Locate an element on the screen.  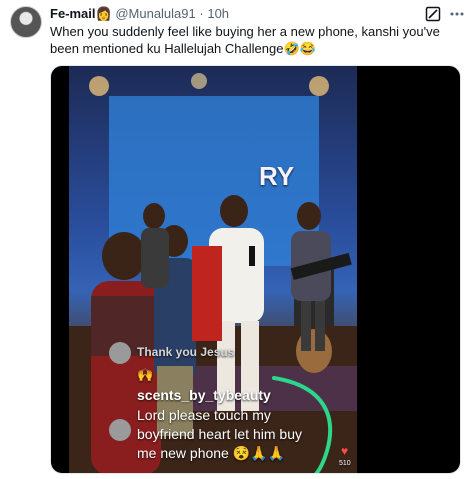
author-avatar is located at coordinates (26, 22).